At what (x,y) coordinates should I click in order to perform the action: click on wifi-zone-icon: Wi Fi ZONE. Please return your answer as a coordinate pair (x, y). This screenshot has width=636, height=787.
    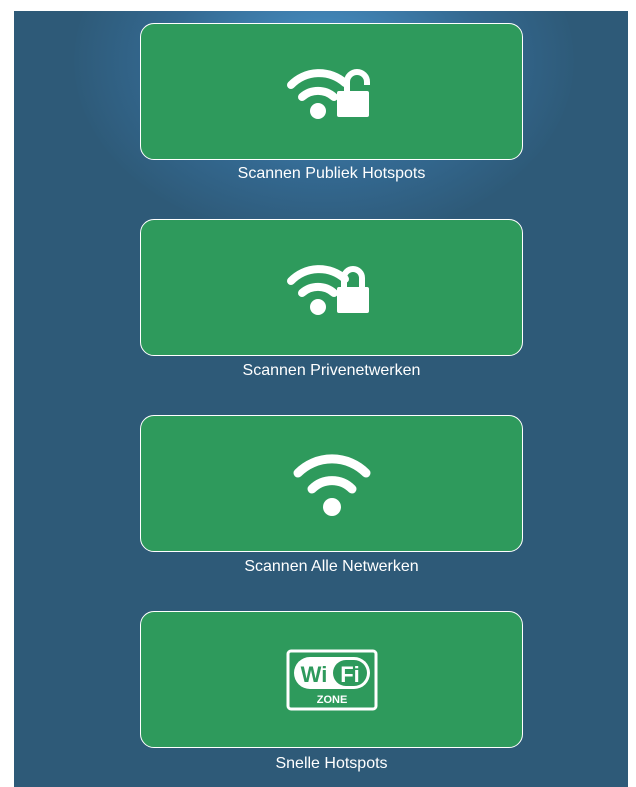
    Looking at the image, I should click on (332, 680).